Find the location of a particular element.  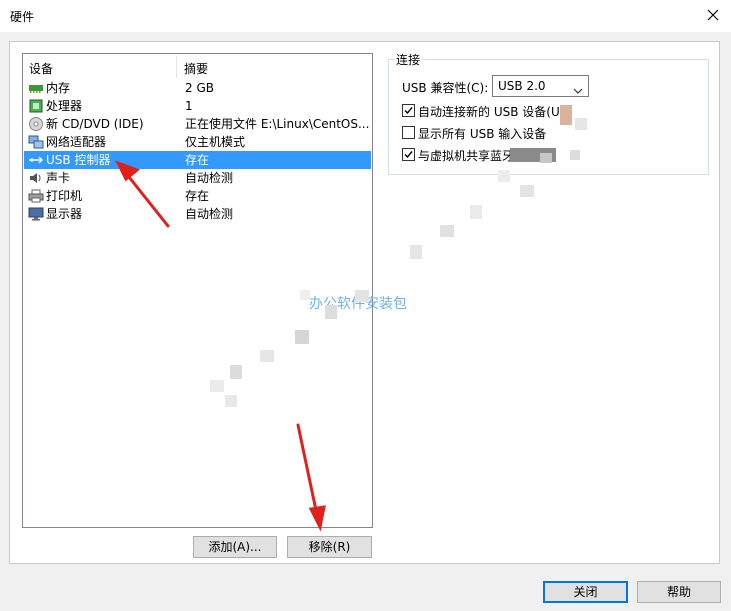

network-adapter-icon is located at coordinates (36, 142).